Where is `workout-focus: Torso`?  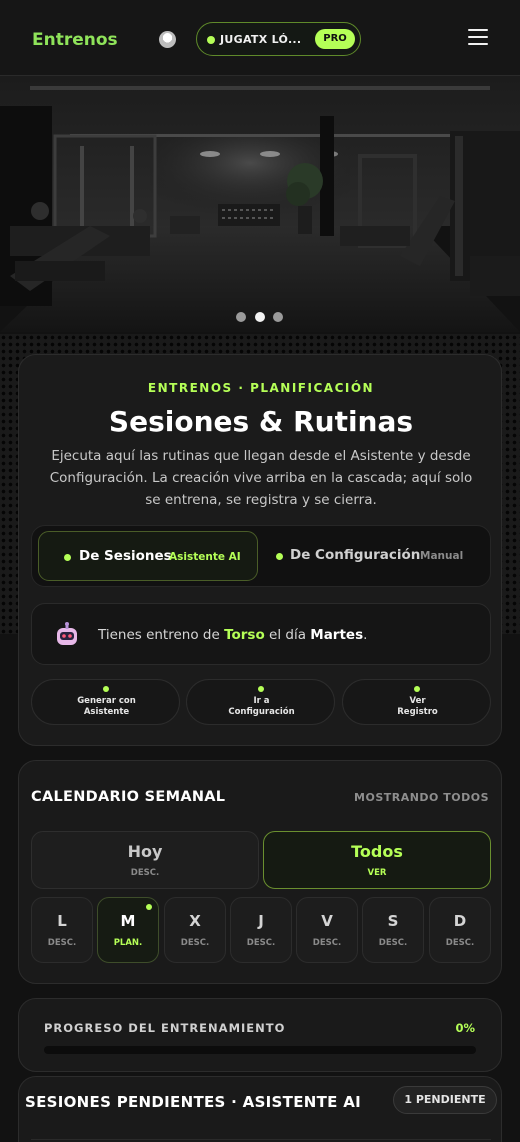
workout-focus: Torso is located at coordinates (244, 635).